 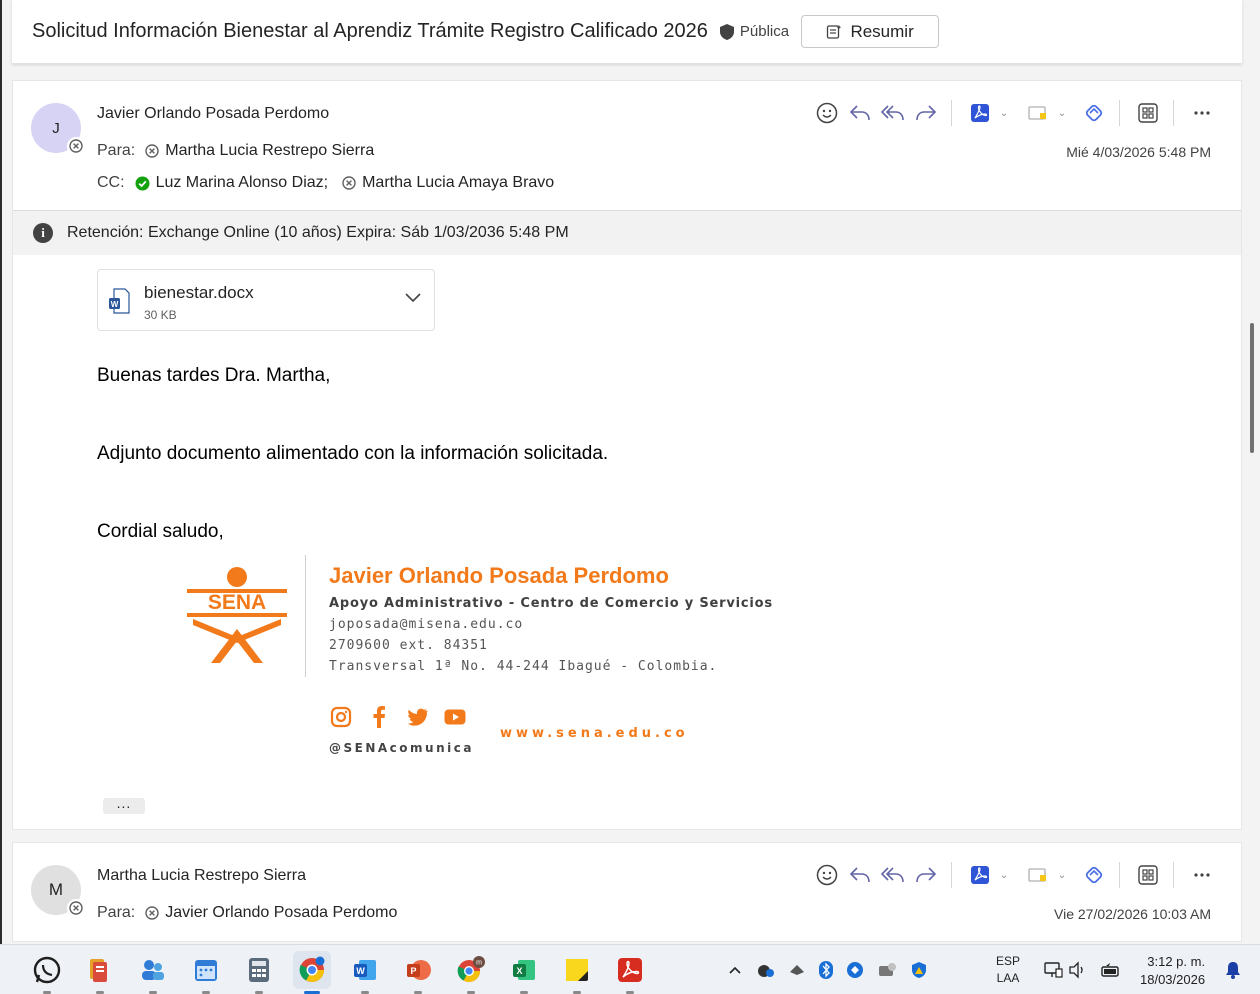 What do you see at coordinates (630, 972) in the screenshot?
I see `acrobat-icon` at bounding box center [630, 972].